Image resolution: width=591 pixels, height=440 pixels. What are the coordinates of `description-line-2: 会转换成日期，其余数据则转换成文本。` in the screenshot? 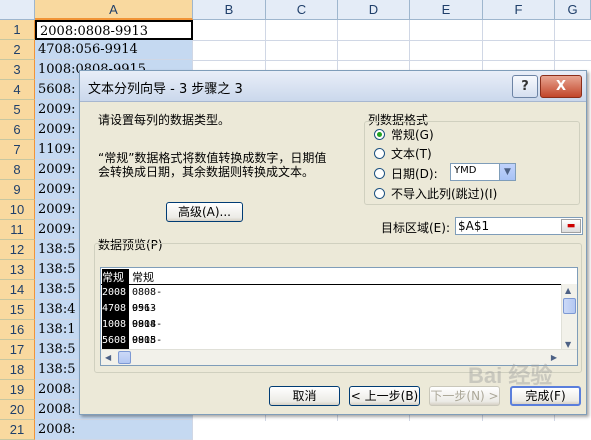 It's located at (206, 172).